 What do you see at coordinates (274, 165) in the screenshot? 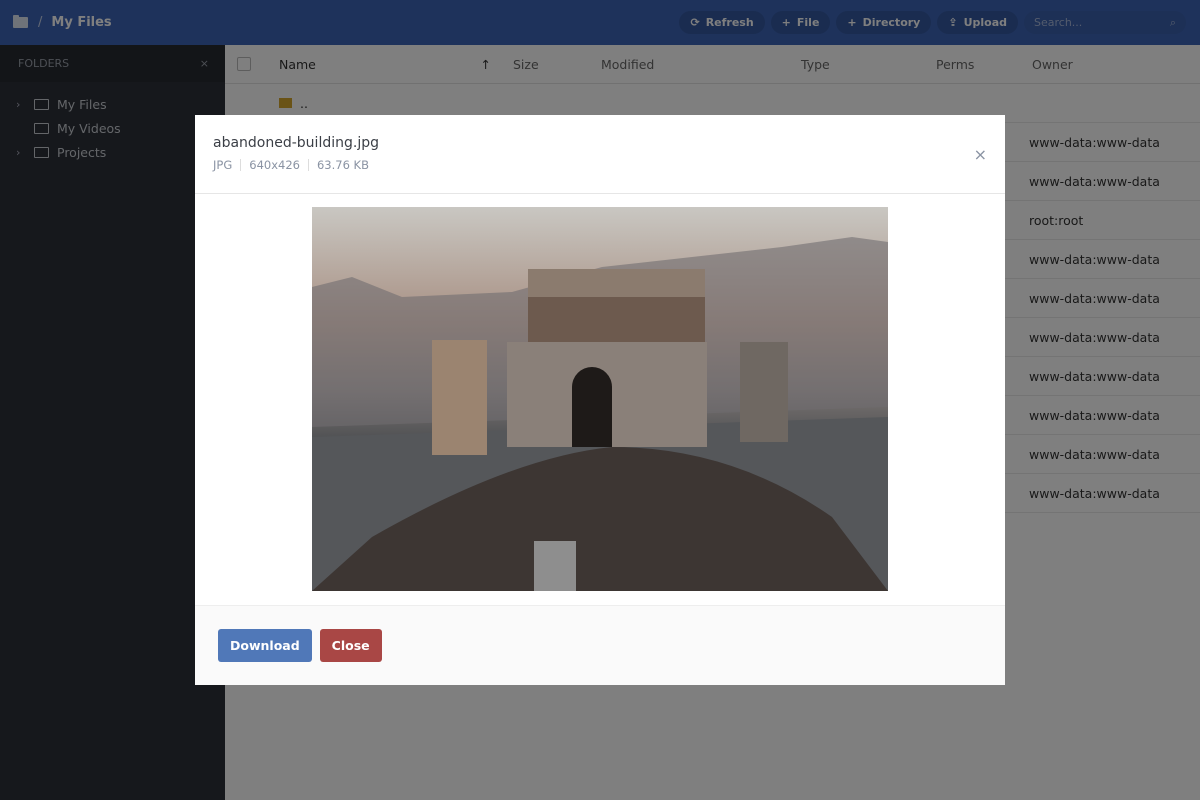
I see `file-dimensions: 640x426` at bounding box center [274, 165].